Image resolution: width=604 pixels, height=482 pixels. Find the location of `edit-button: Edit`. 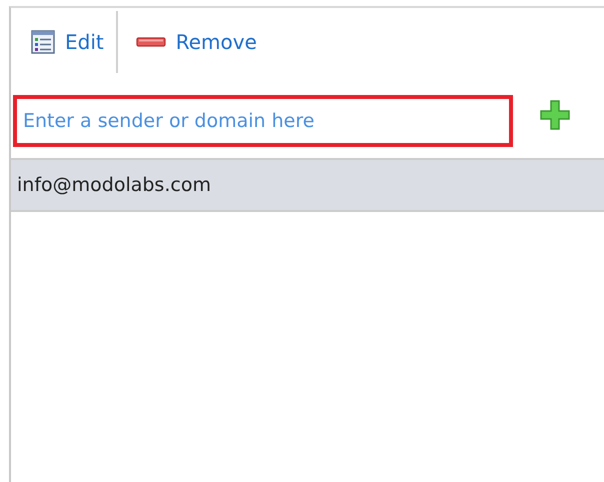

edit-button: Edit is located at coordinates (67, 42).